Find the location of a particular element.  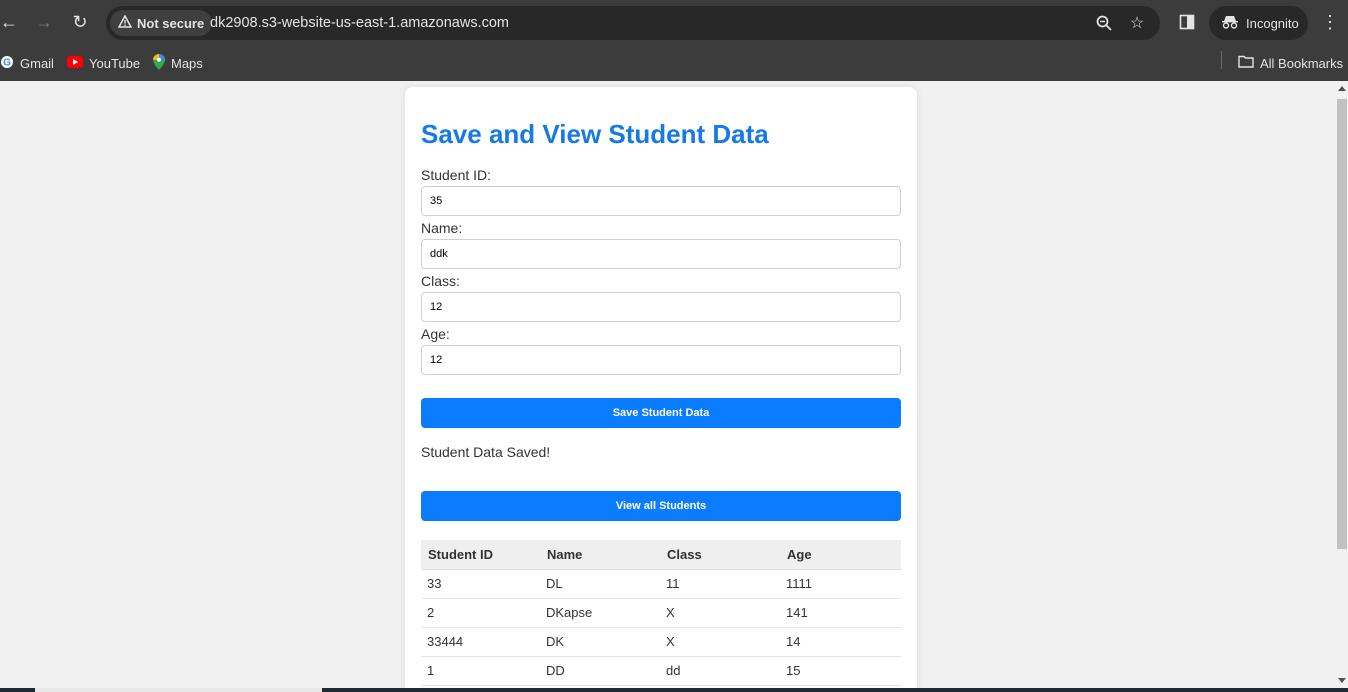

side-panel-icon is located at coordinates (1187, 22).